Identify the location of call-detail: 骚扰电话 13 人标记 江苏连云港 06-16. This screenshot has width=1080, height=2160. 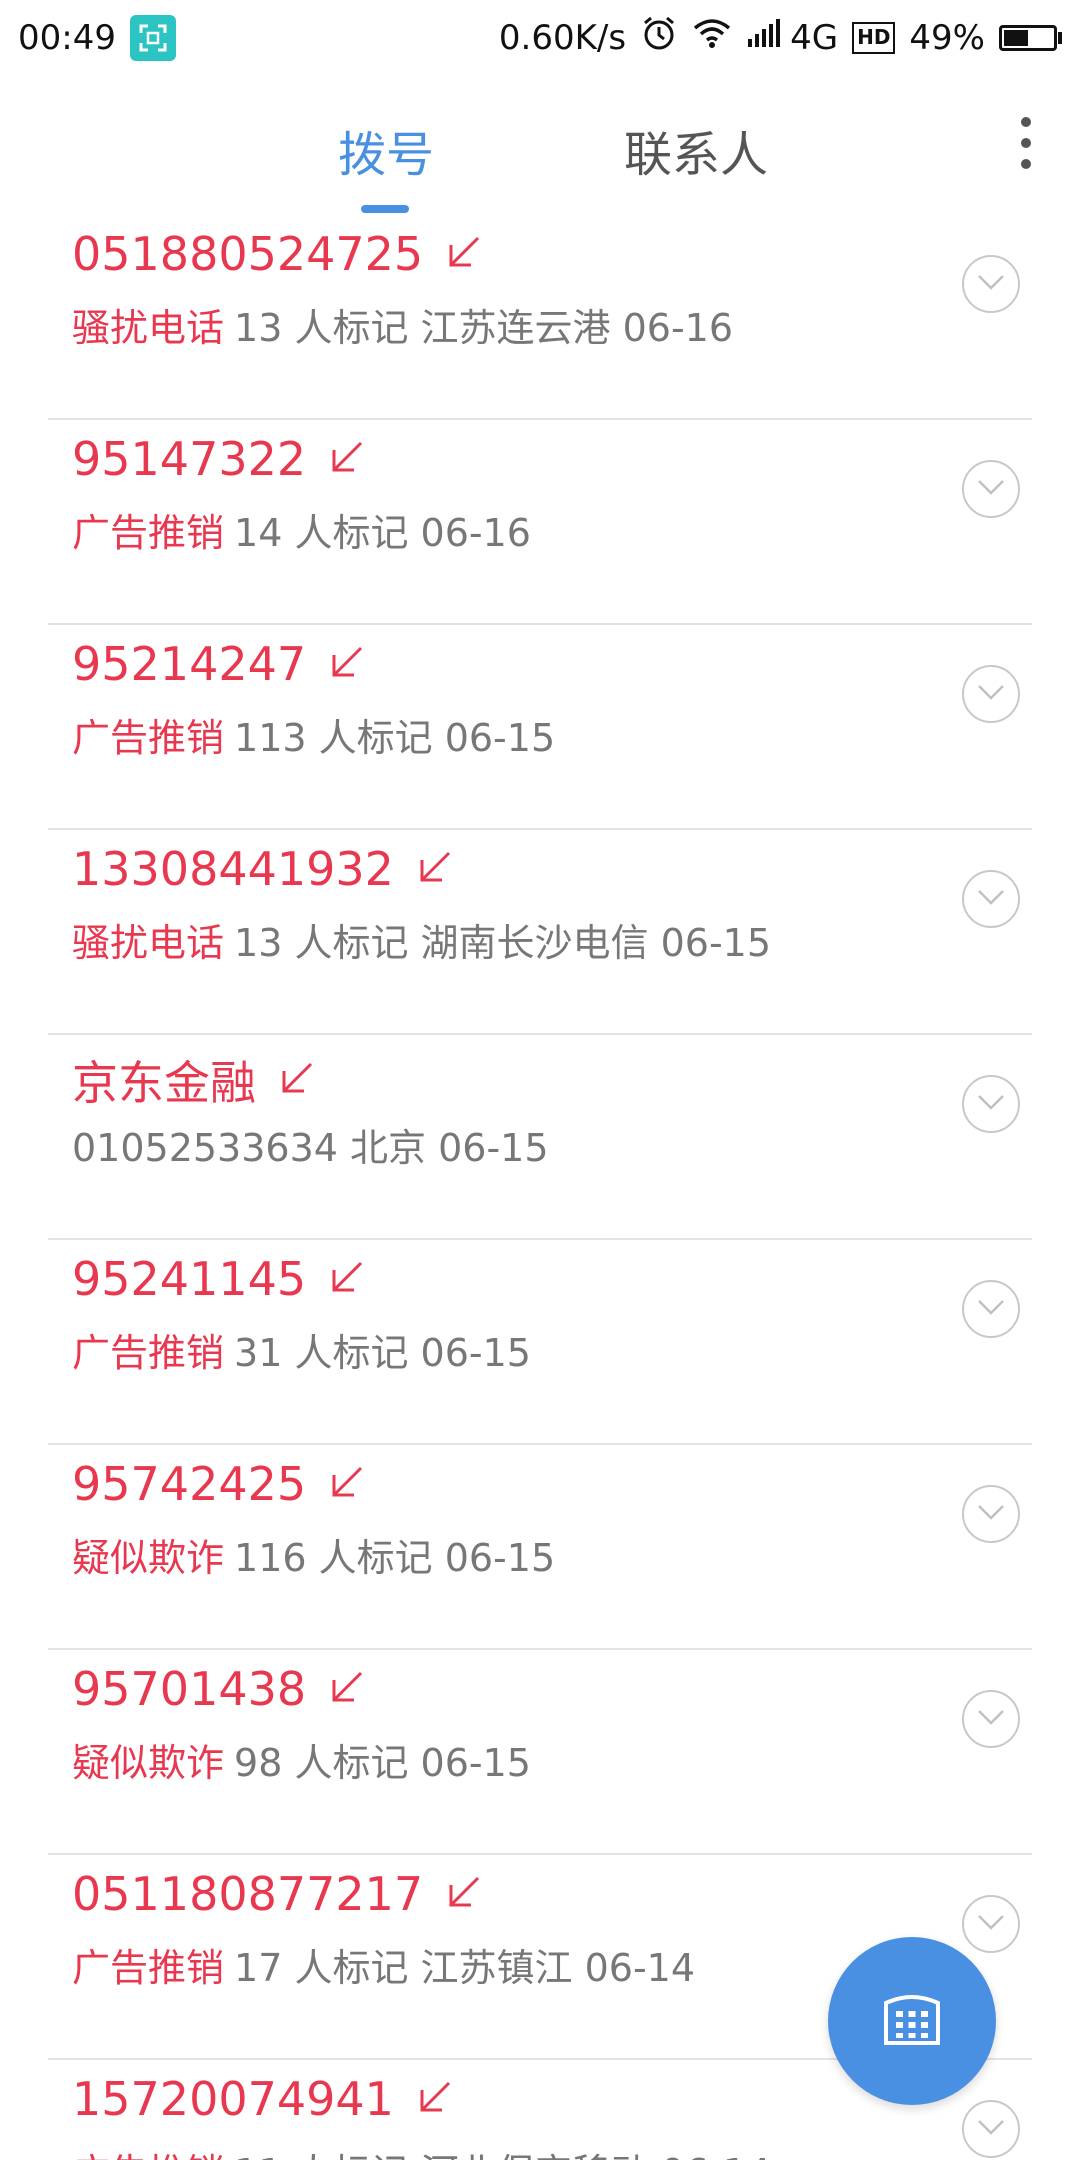
(402, 324).